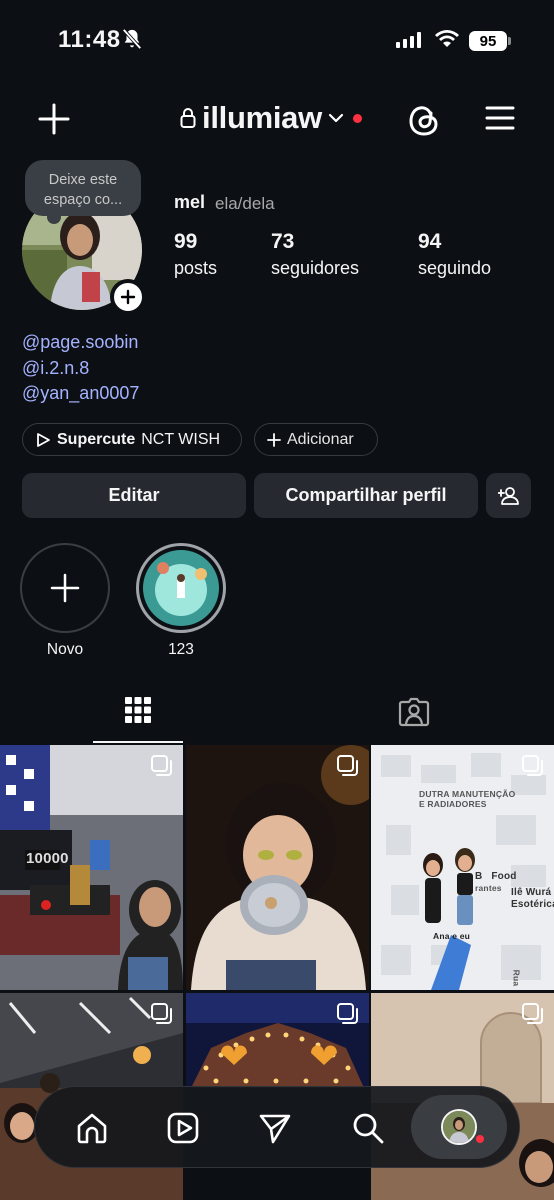  I want to click on tab-active-indicator, so click(138, 742).